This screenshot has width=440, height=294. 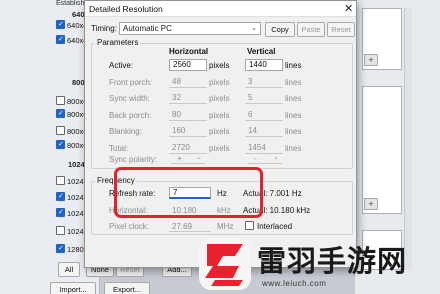 What do you see at coordinates (341, 29) in the screenshot?
I see `reset-button: Reset` at bounding box center [341, 29].